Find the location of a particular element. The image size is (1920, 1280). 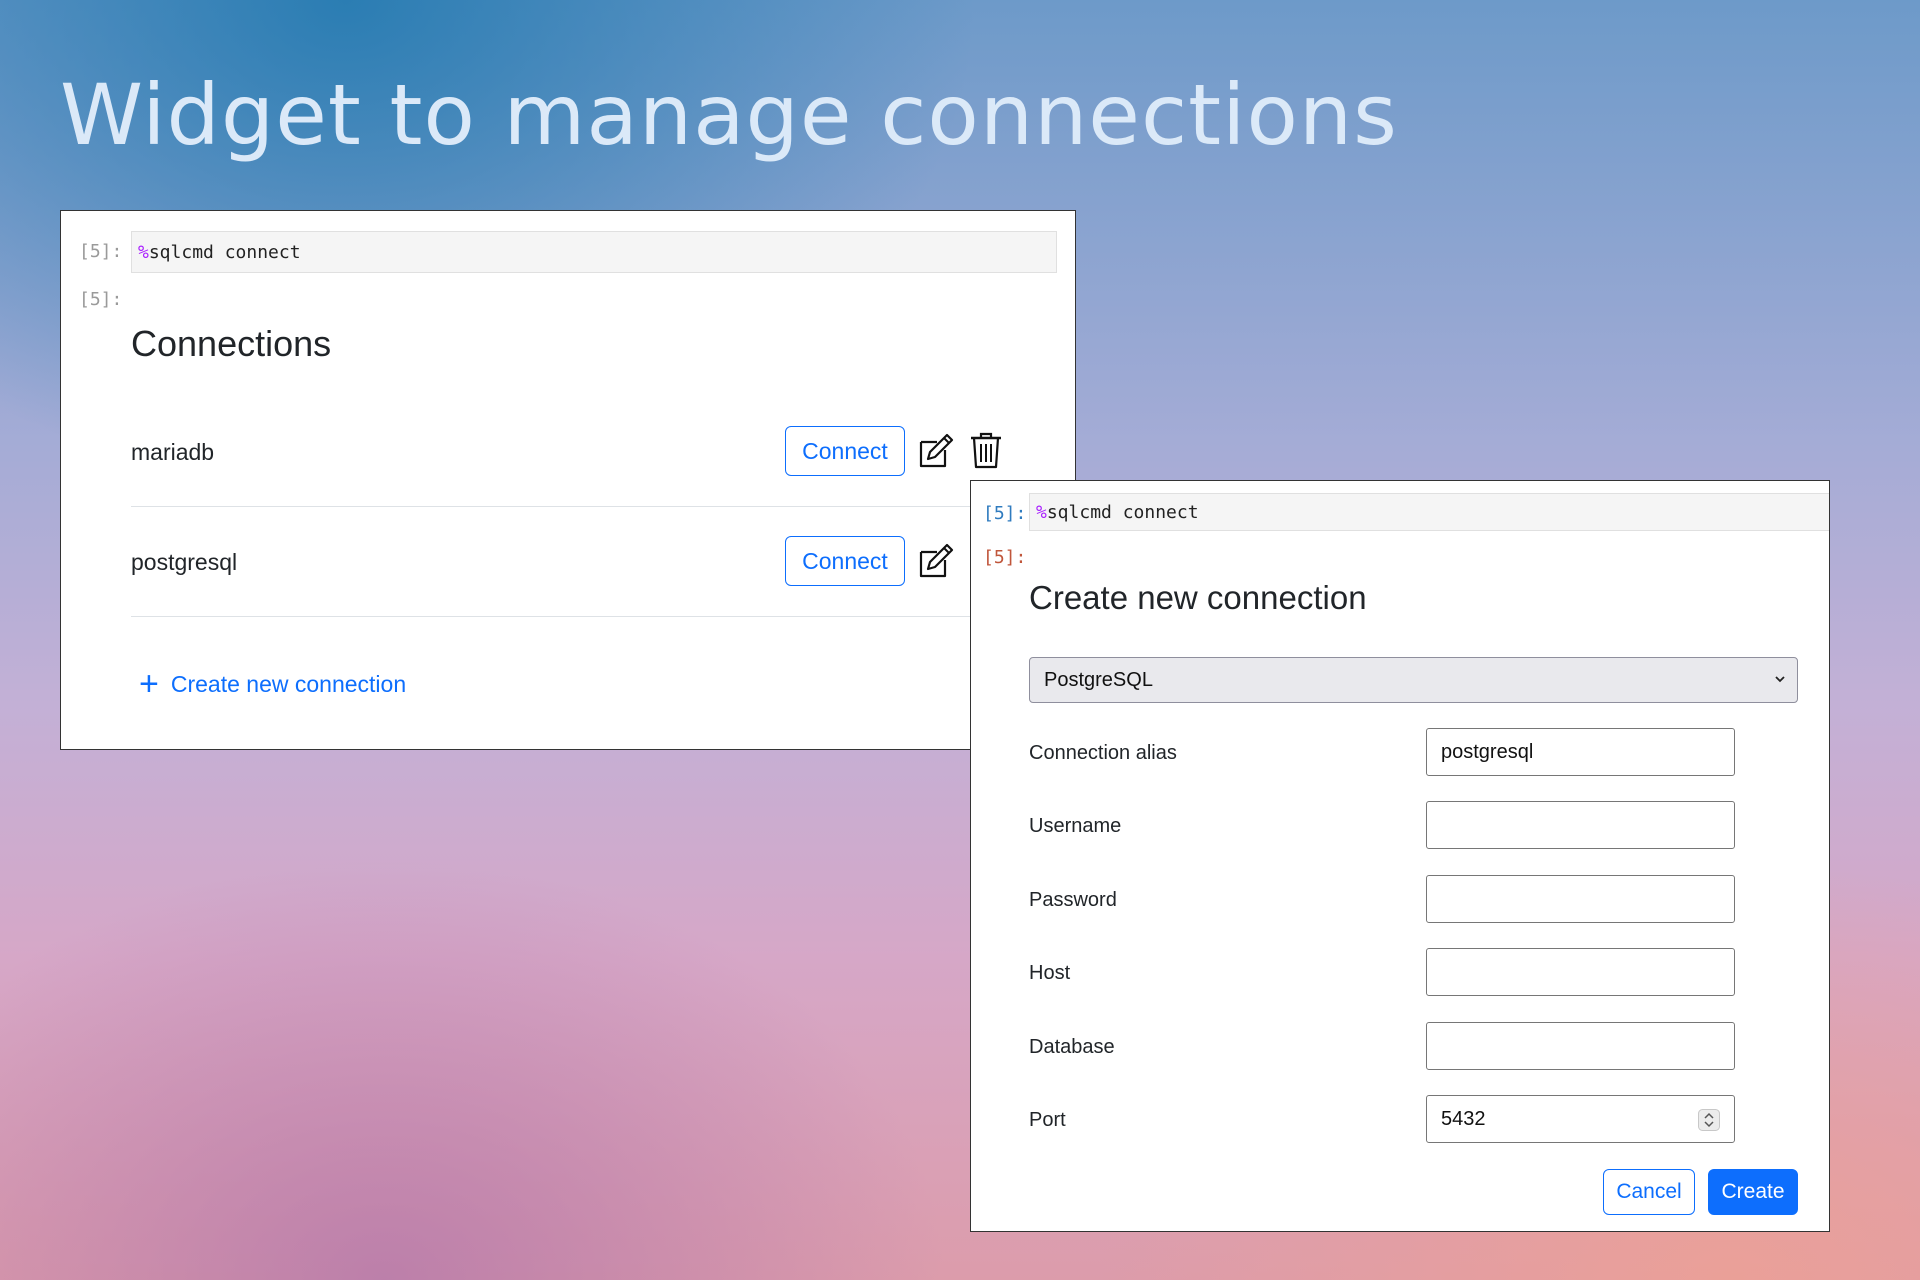

chevron-down-icon is located at coordinates (1780, 679).